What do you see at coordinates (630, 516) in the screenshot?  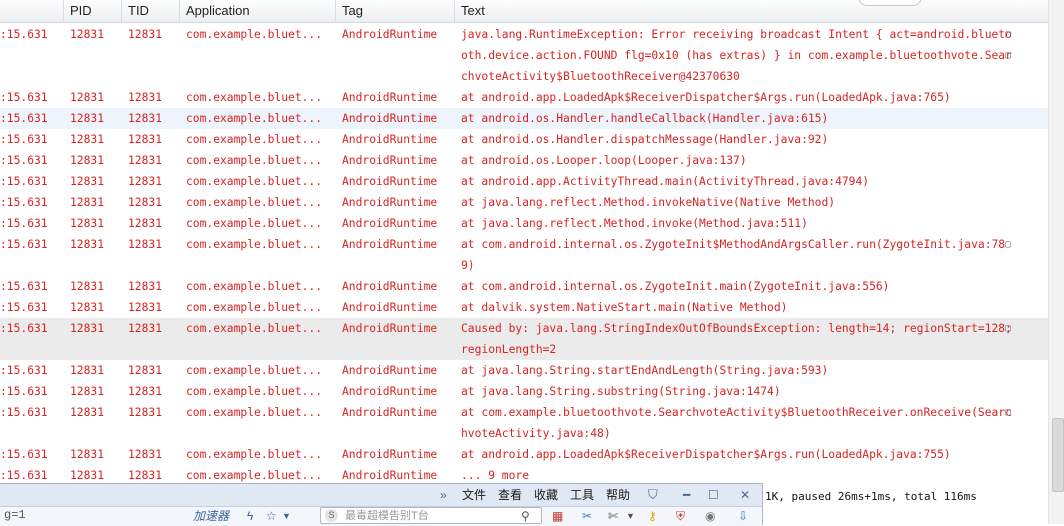 I see `chevron-down-icon-2: ▼` at bounding box center [630, 516].